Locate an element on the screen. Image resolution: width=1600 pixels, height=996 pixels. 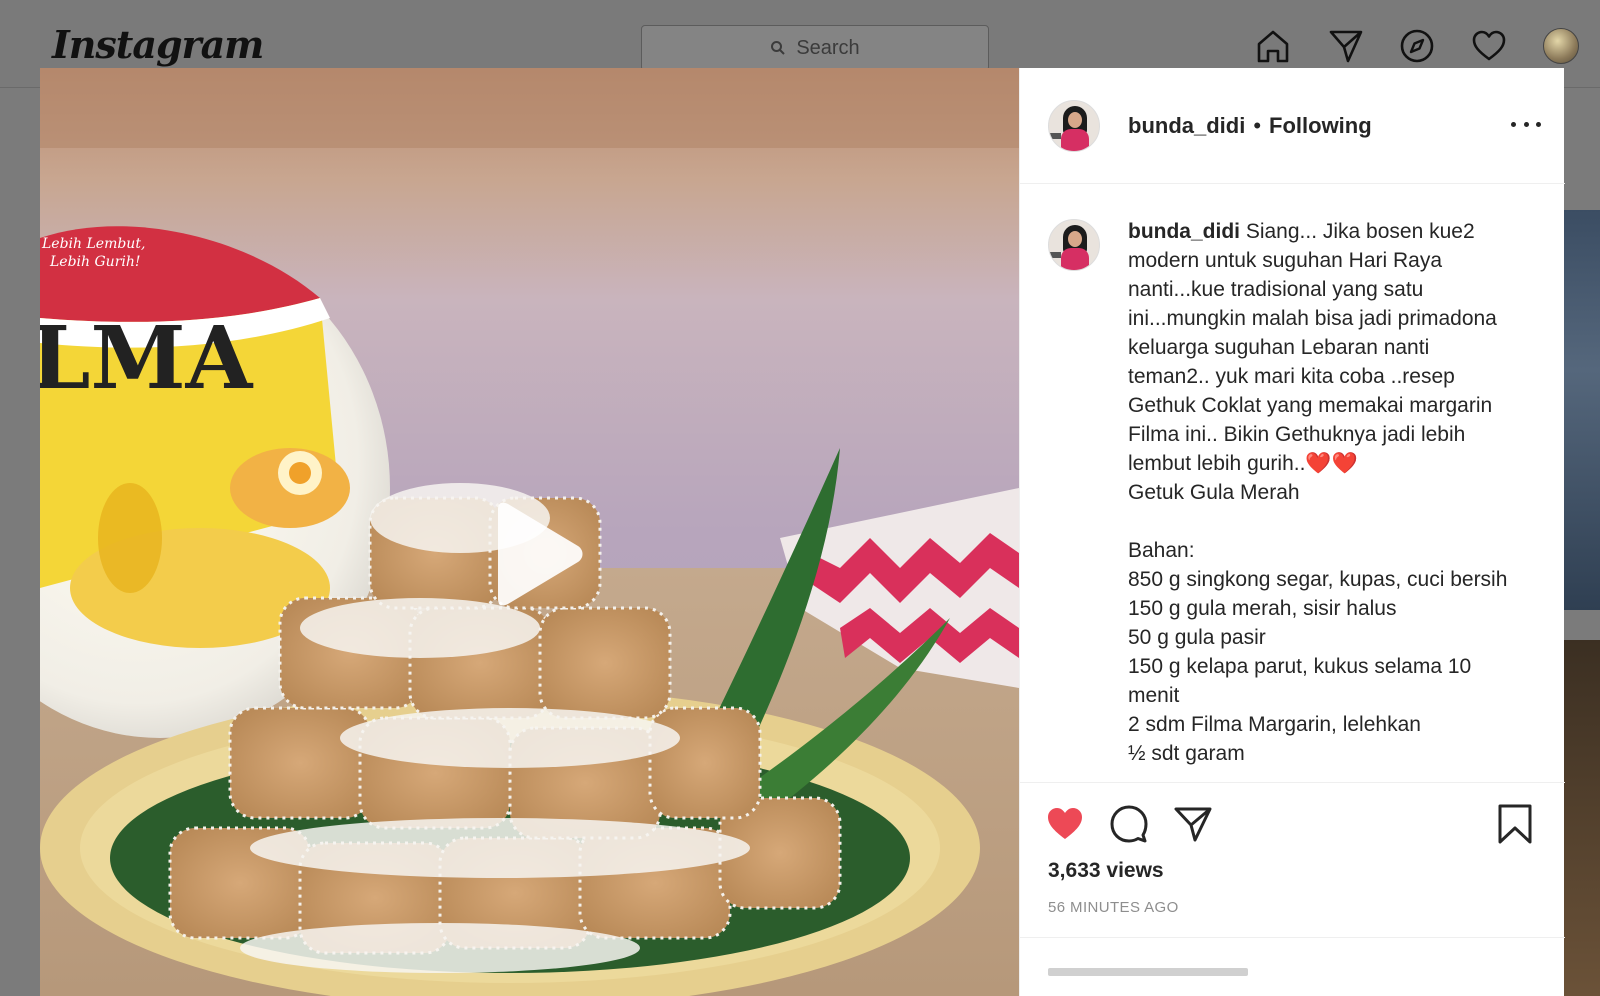
brand-tagline-1: Lebih Lembut, is located at coordinates (93, 244).